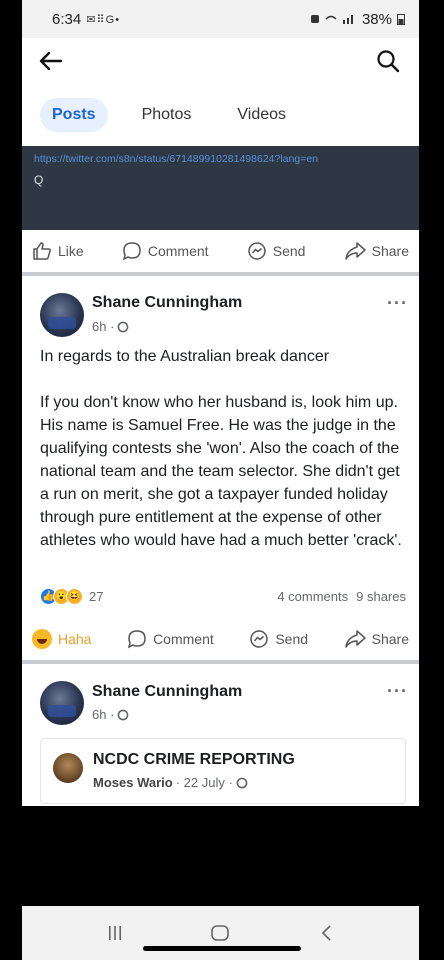  I want to click on alarm-icon, so click(314, 19).